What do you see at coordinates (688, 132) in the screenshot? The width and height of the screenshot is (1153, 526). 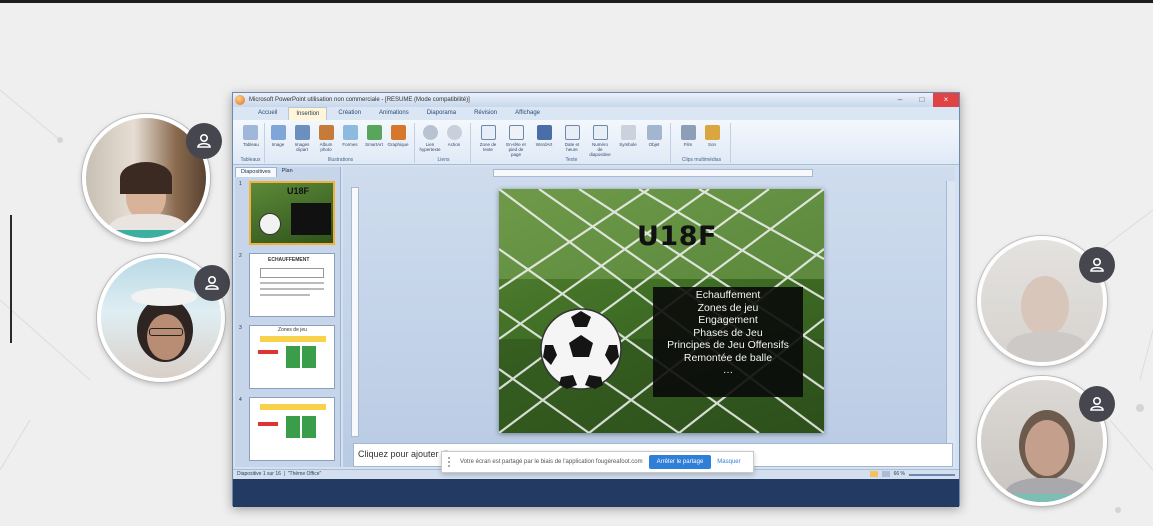 I see `movie-icon` at bounding box center [688, 132].